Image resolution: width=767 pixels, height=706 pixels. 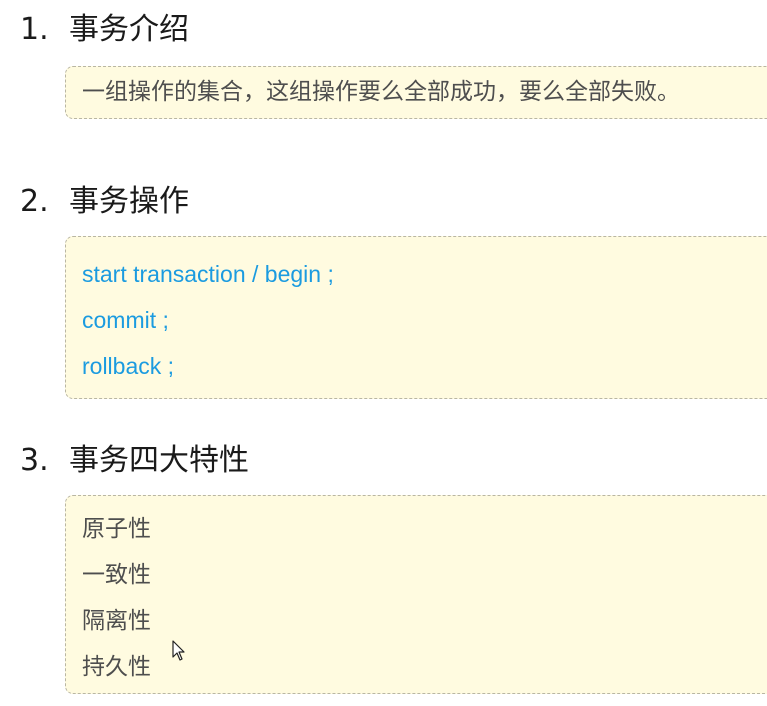 What do you see at coordinates (128, 366) in the screenshot?
I see `code-rollback: rollback ;` at bounding box center [128, 366].